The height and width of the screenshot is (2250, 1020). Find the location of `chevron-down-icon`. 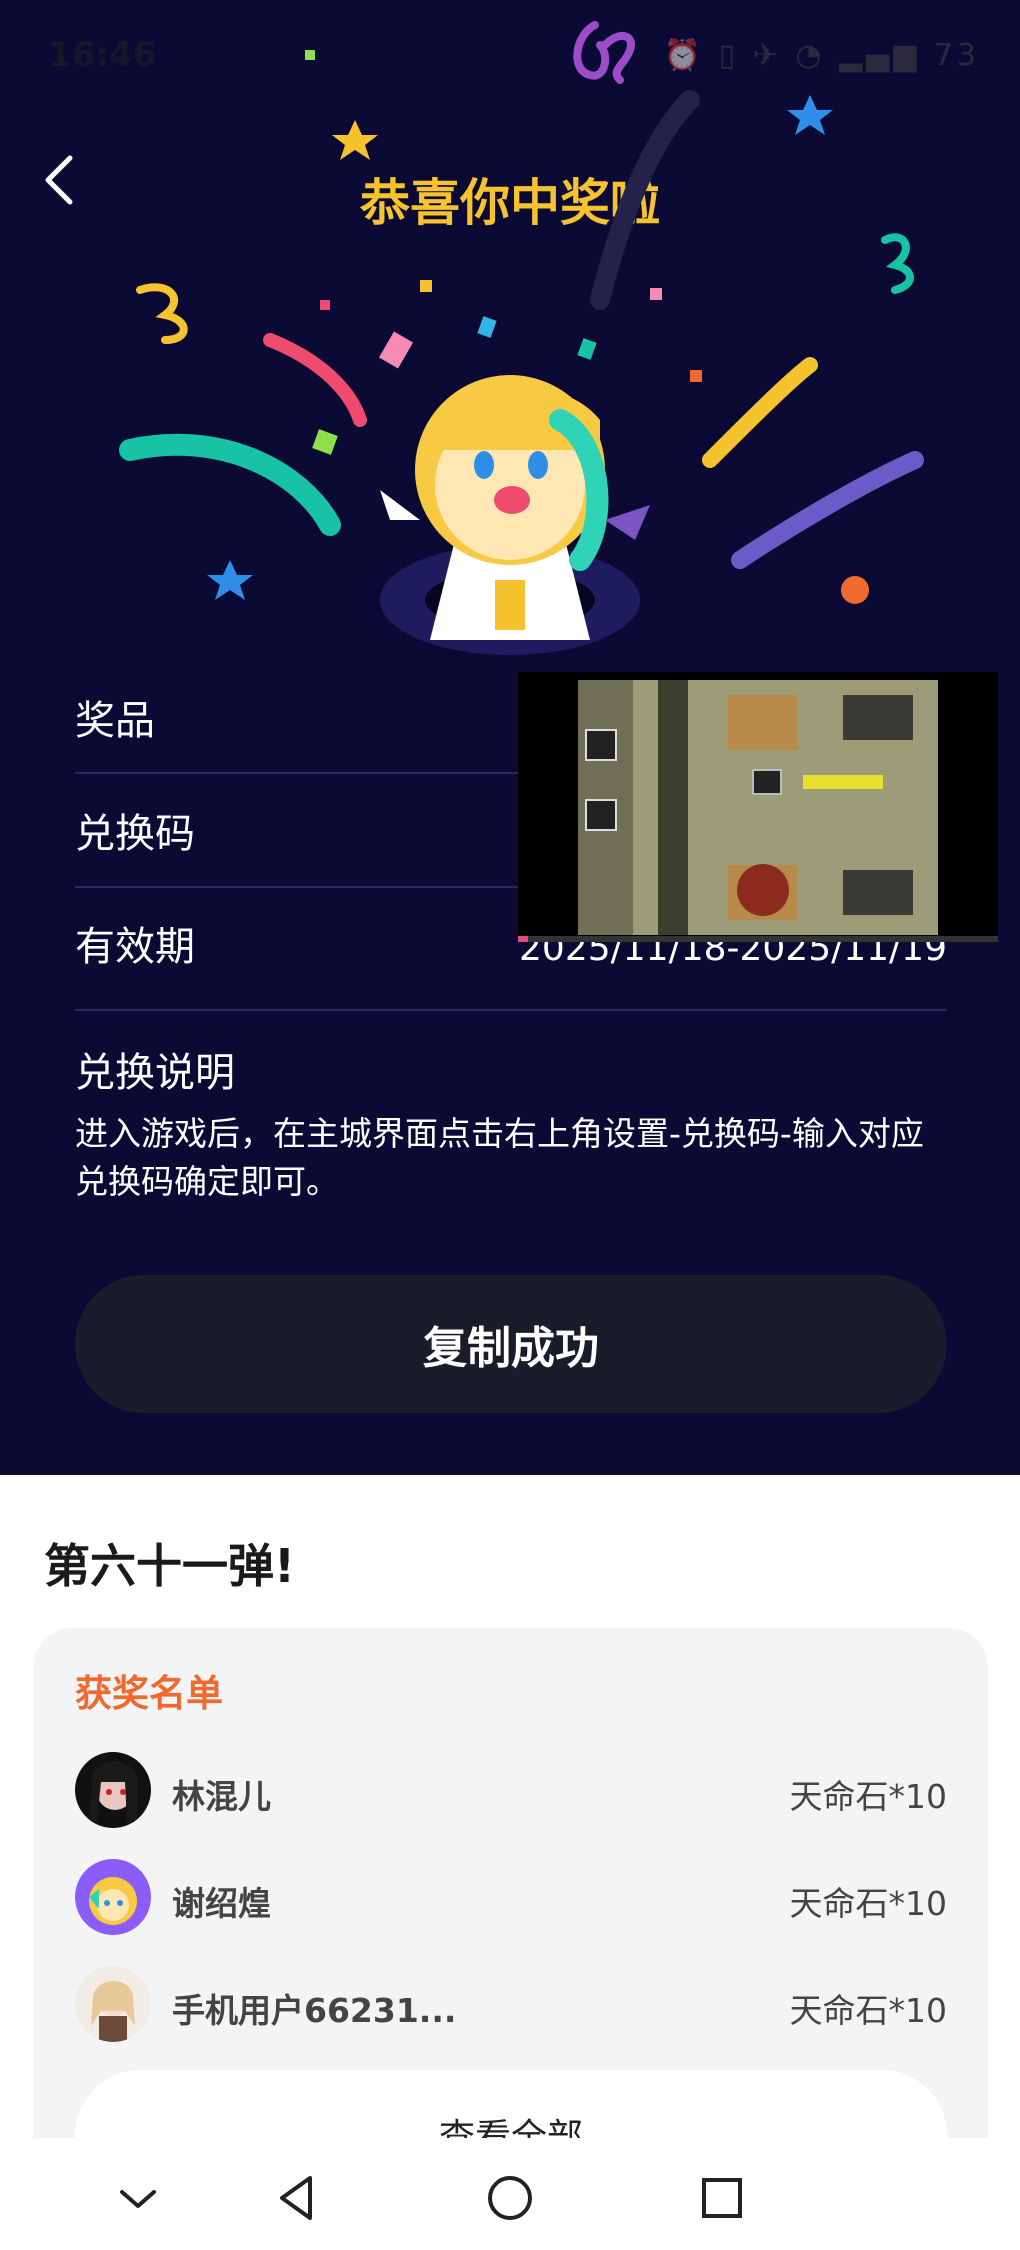

chevron-down-icon is located at coordinates (138, 2198).